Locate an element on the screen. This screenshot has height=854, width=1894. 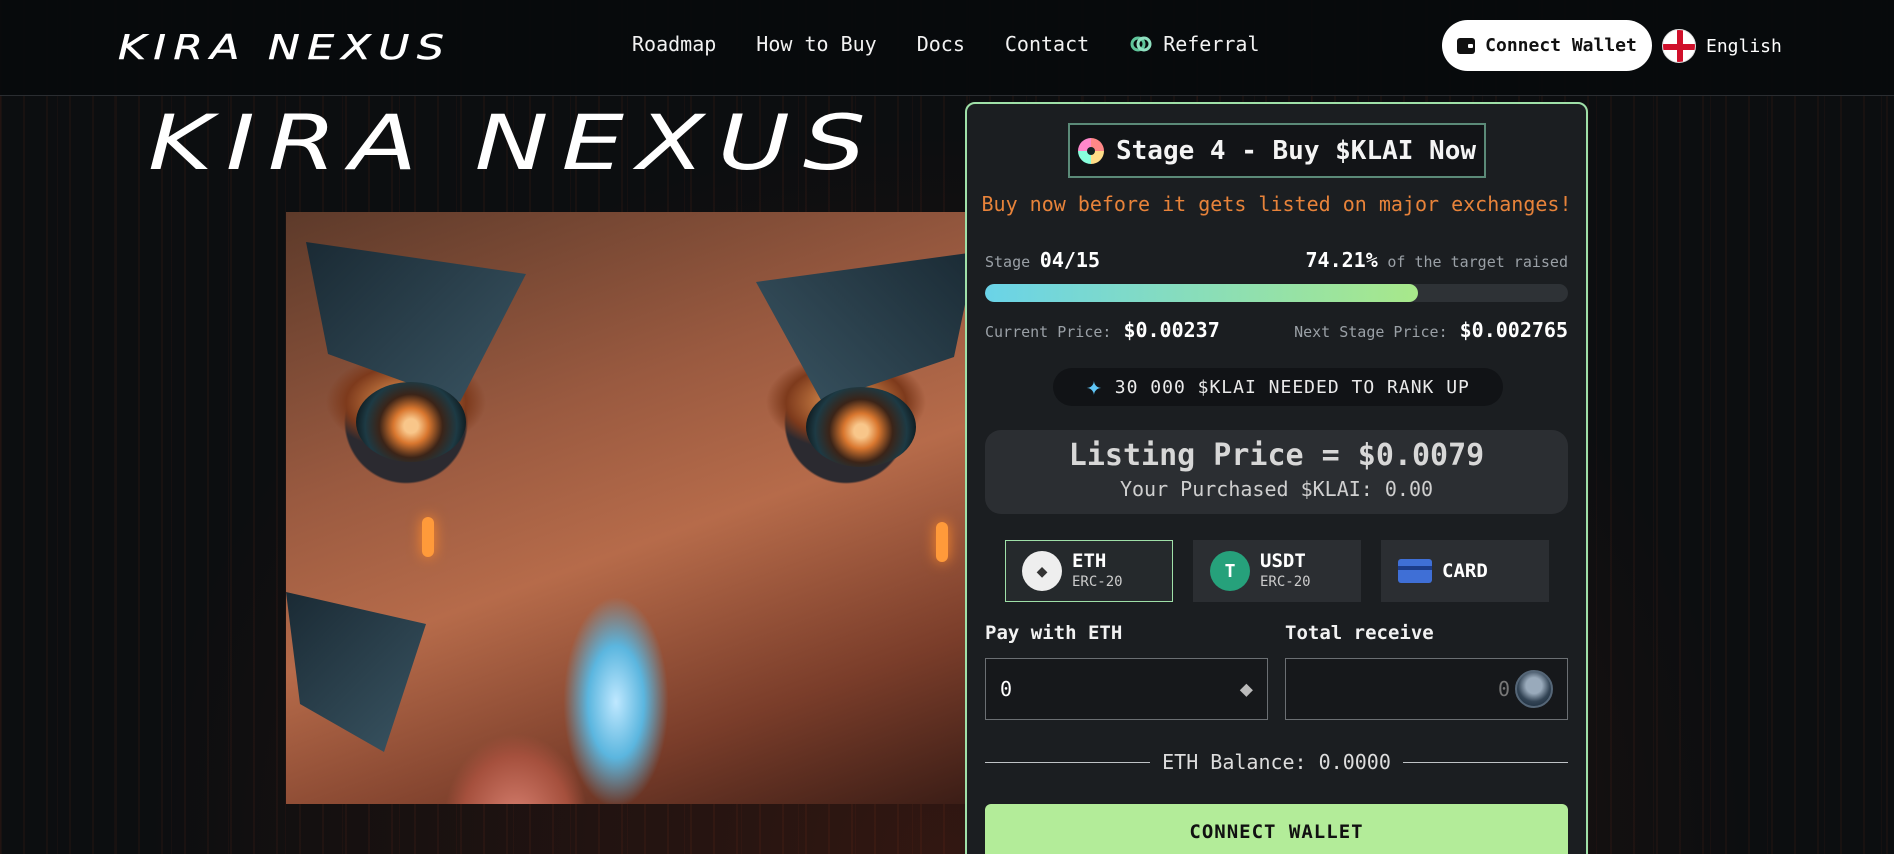
payment-method-selector: ◆ ETH ERC-20 T USDT ERC-20 CARD is located at coordinates (1277, 571).